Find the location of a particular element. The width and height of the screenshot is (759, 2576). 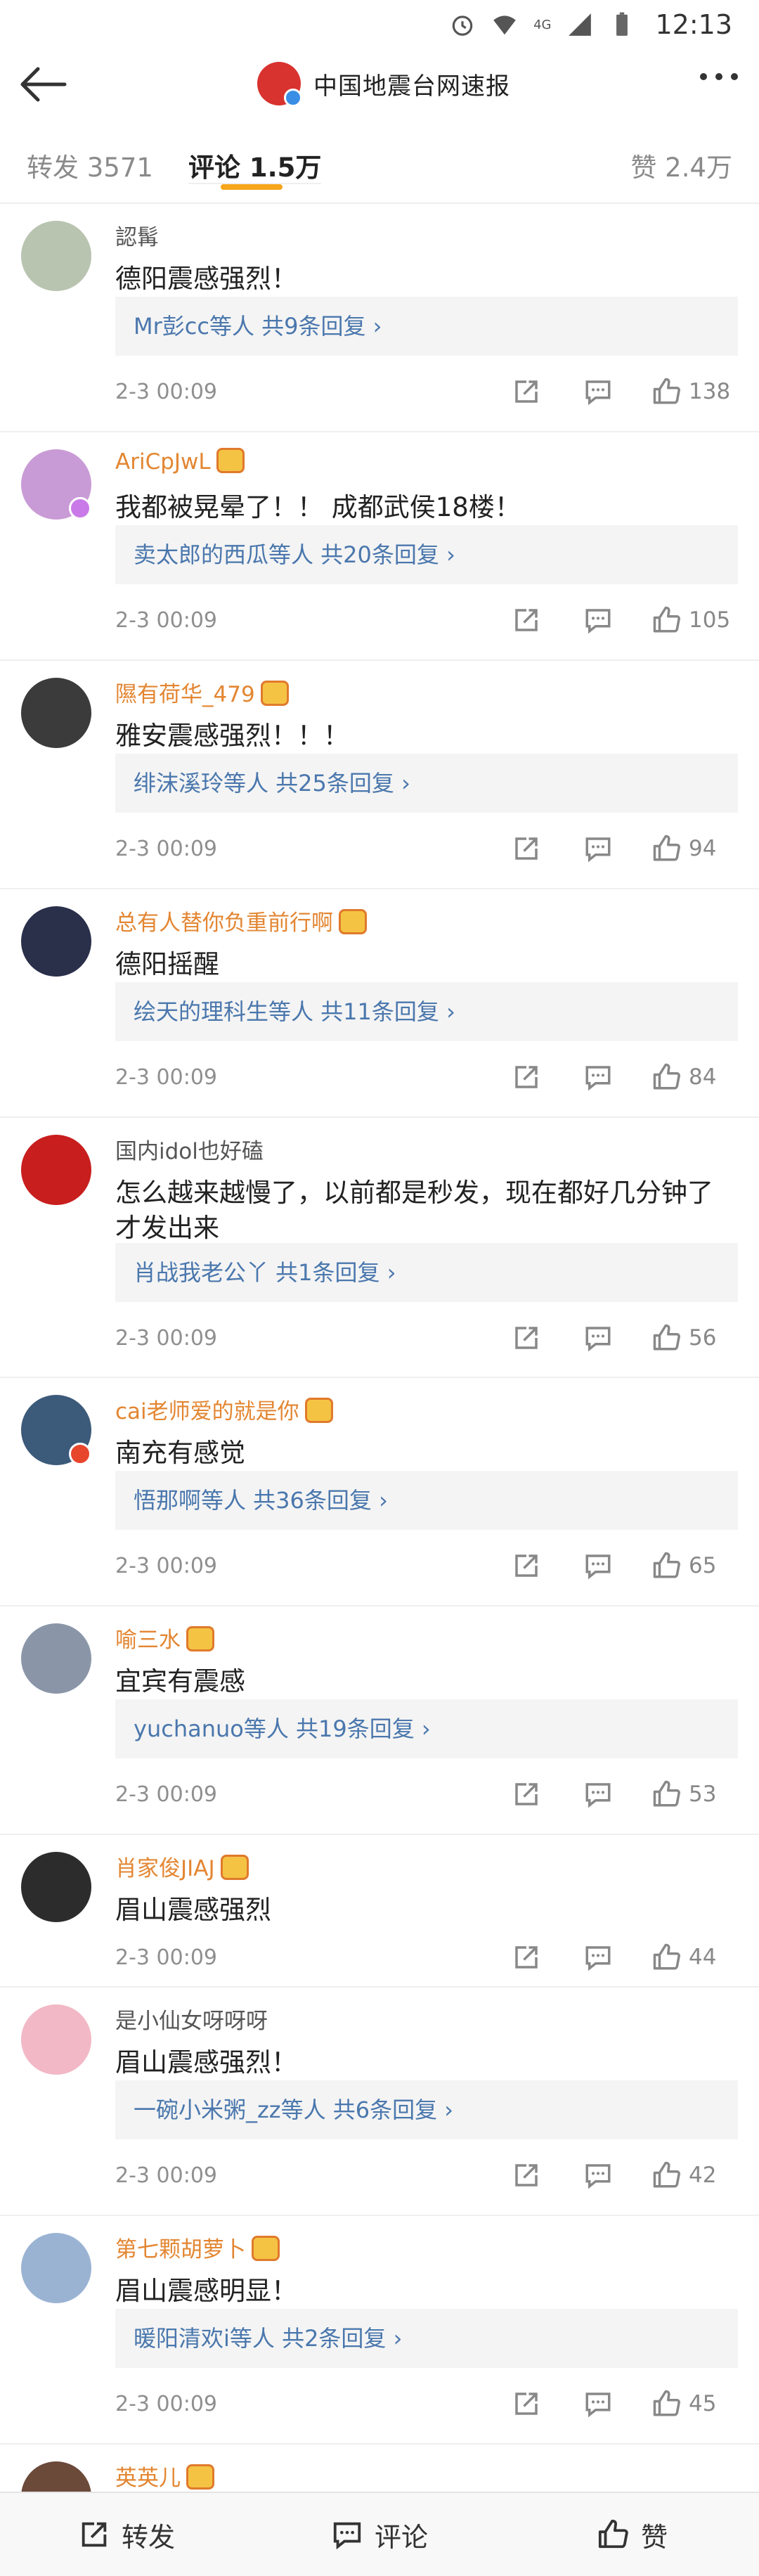

bottom-comment-button: 评论 is located at coordinates (379, 2534).